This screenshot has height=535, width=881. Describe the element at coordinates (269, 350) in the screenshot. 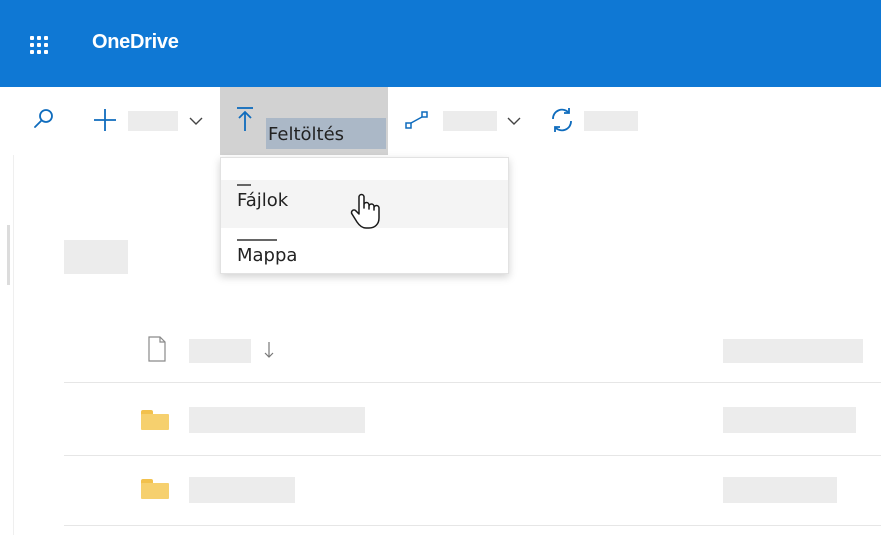

I see `sort-arrow-down-icon` at that location.